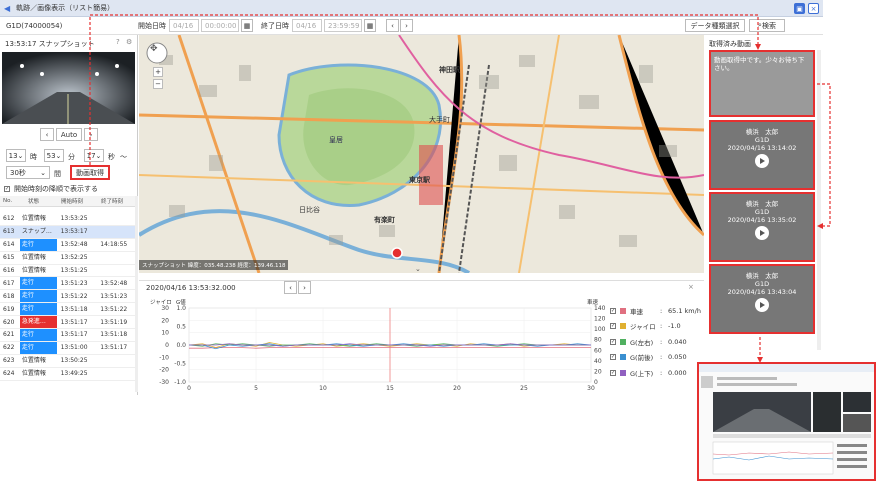 The width and height of the screenshot is (880, 485). I want to click on viewer-preview-image, so click(786, 421).